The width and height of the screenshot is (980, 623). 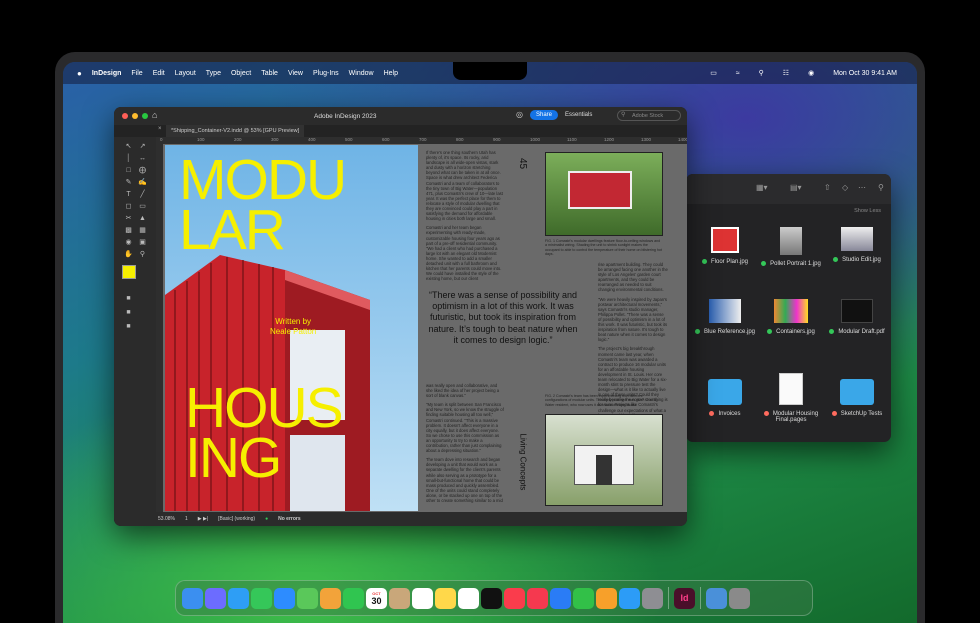 I want to click on apple-menu-icon: ●, so click(x=79, y=73).